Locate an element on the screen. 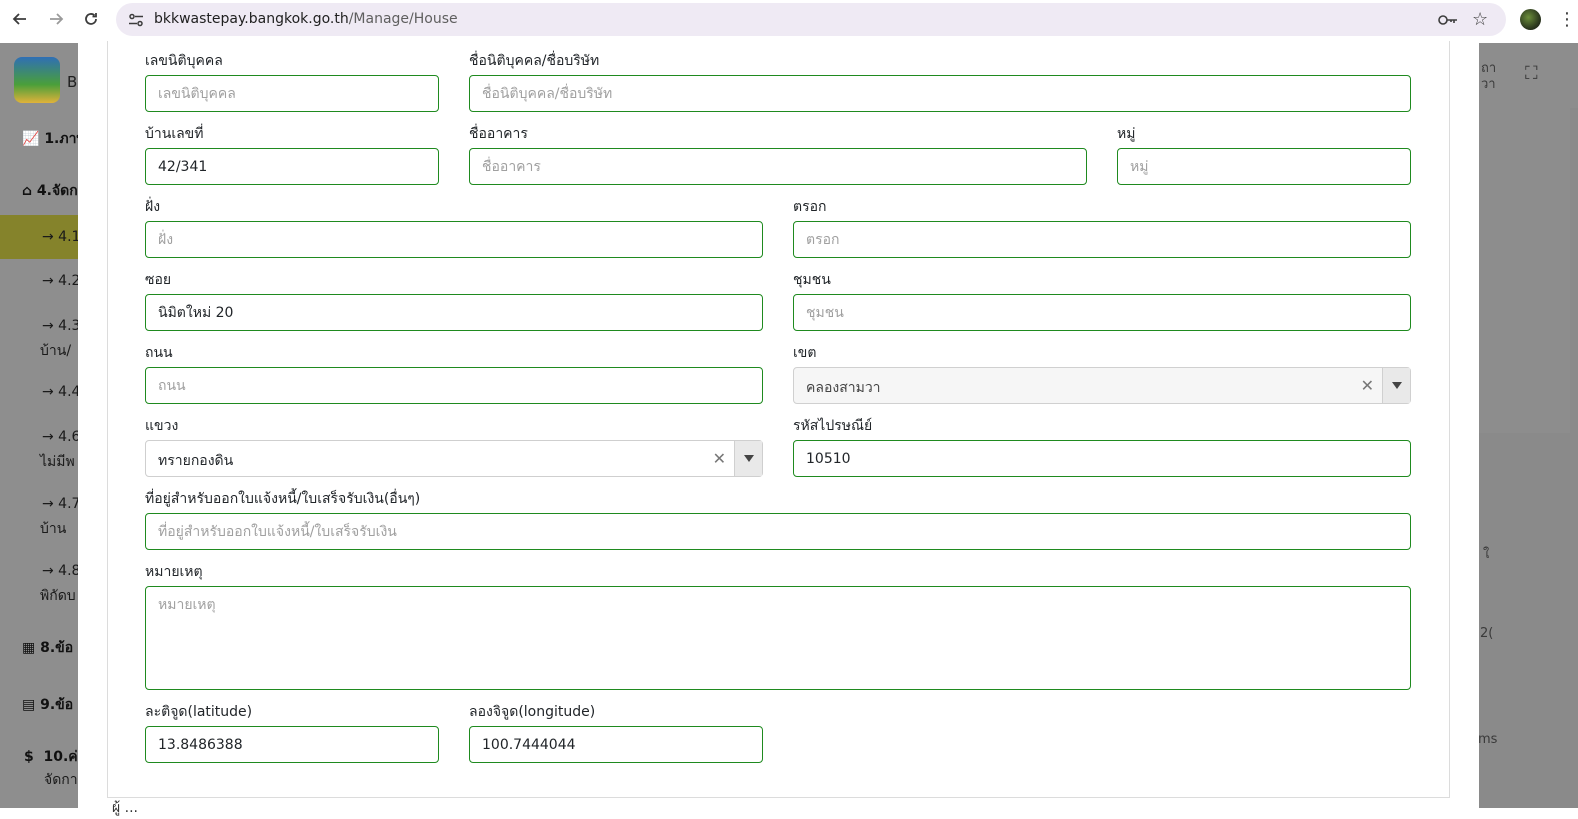 The image size is (1578, 819). chart-icon: 📈 is located at coordinates (31, 139).